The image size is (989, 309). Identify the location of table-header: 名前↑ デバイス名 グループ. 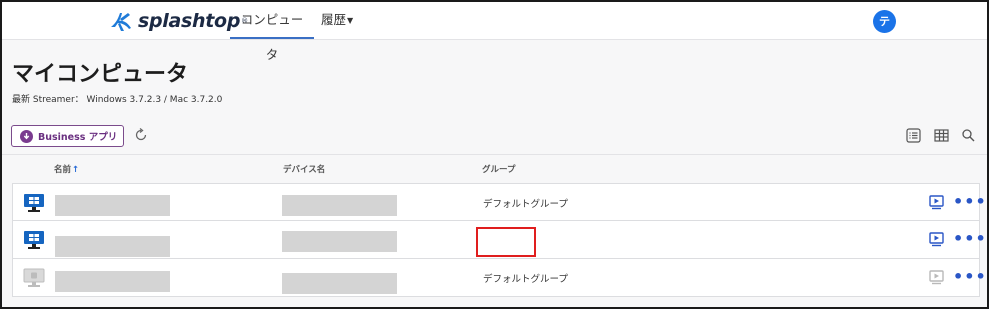
(494, 168).